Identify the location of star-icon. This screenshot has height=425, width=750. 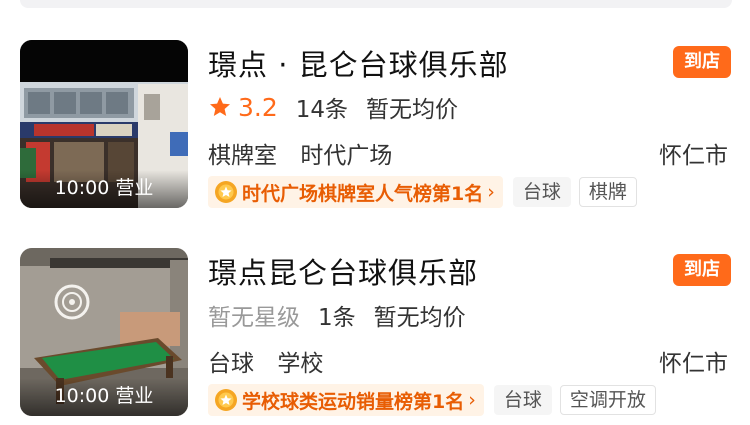
(220, 106).